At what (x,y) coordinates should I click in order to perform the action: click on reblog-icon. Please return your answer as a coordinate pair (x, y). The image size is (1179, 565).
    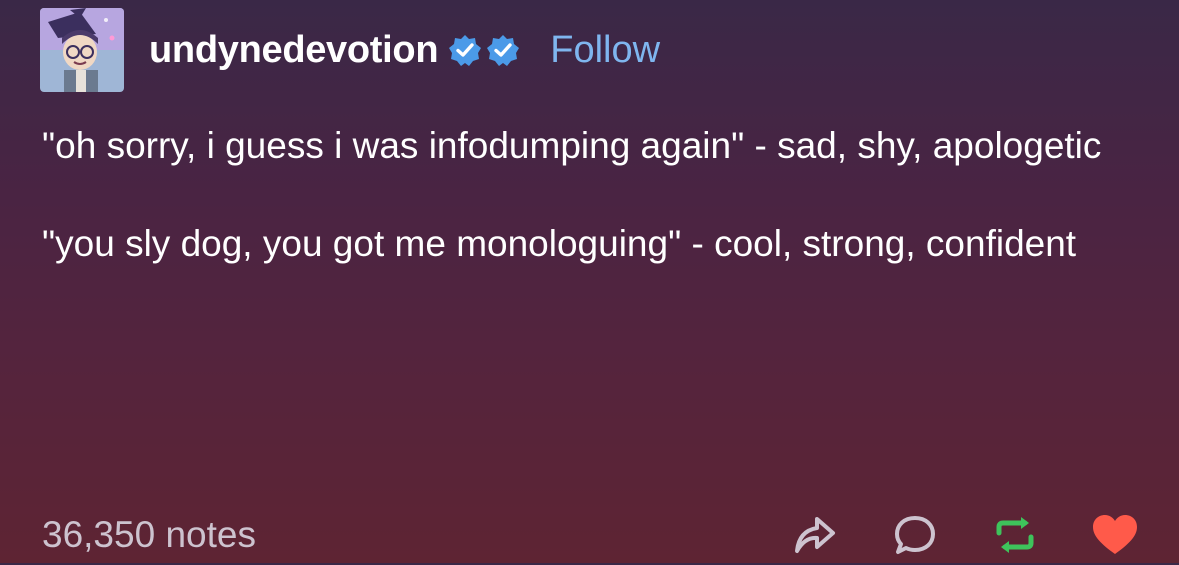
    Looking at the image, I should click on (1015, 535).